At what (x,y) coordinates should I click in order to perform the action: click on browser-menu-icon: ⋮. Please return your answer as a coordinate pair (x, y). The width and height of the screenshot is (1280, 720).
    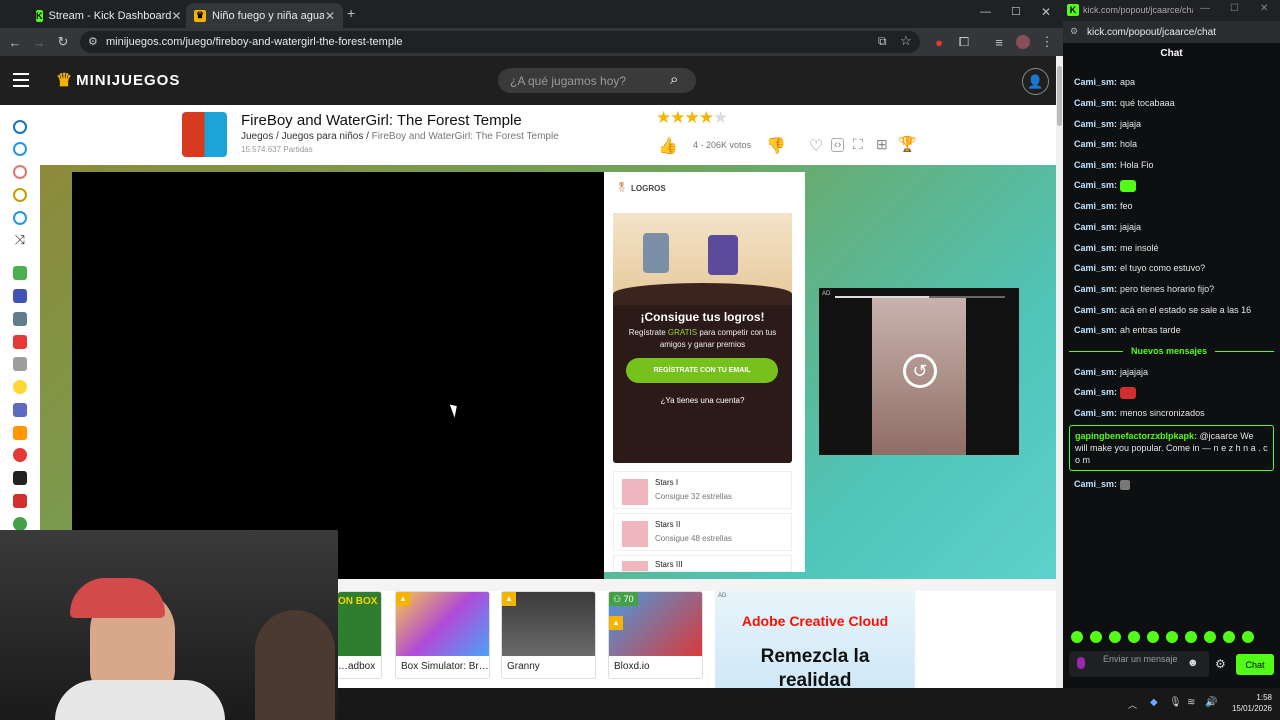
    Looking at the image, I should click on (1047, 42).